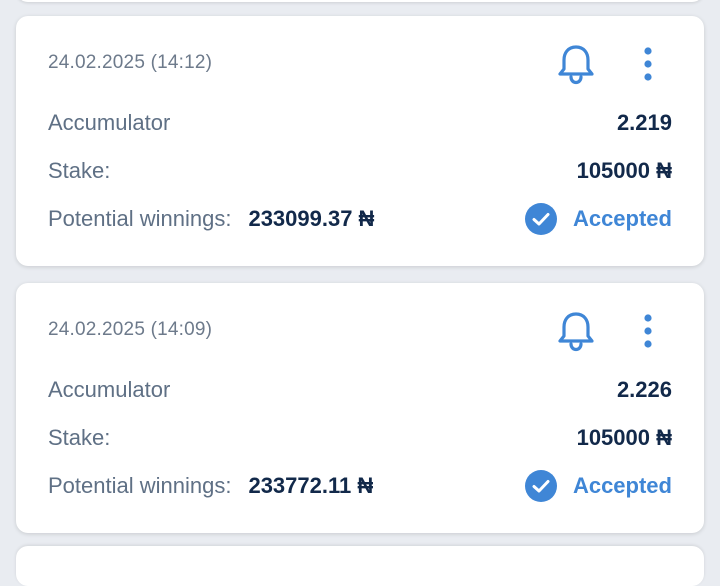  I want to click on bet-odds: 2.219, so click(644, 122).